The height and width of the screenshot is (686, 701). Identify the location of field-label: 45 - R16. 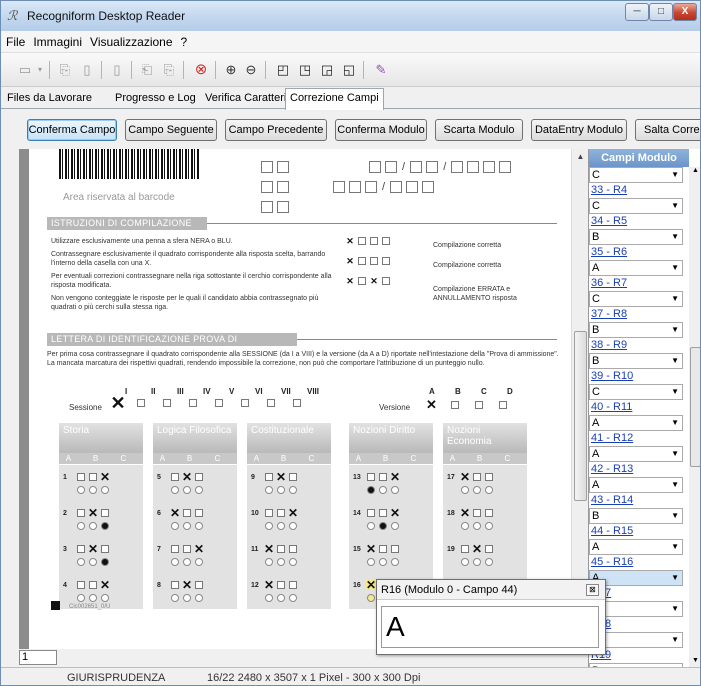
(639, 562).